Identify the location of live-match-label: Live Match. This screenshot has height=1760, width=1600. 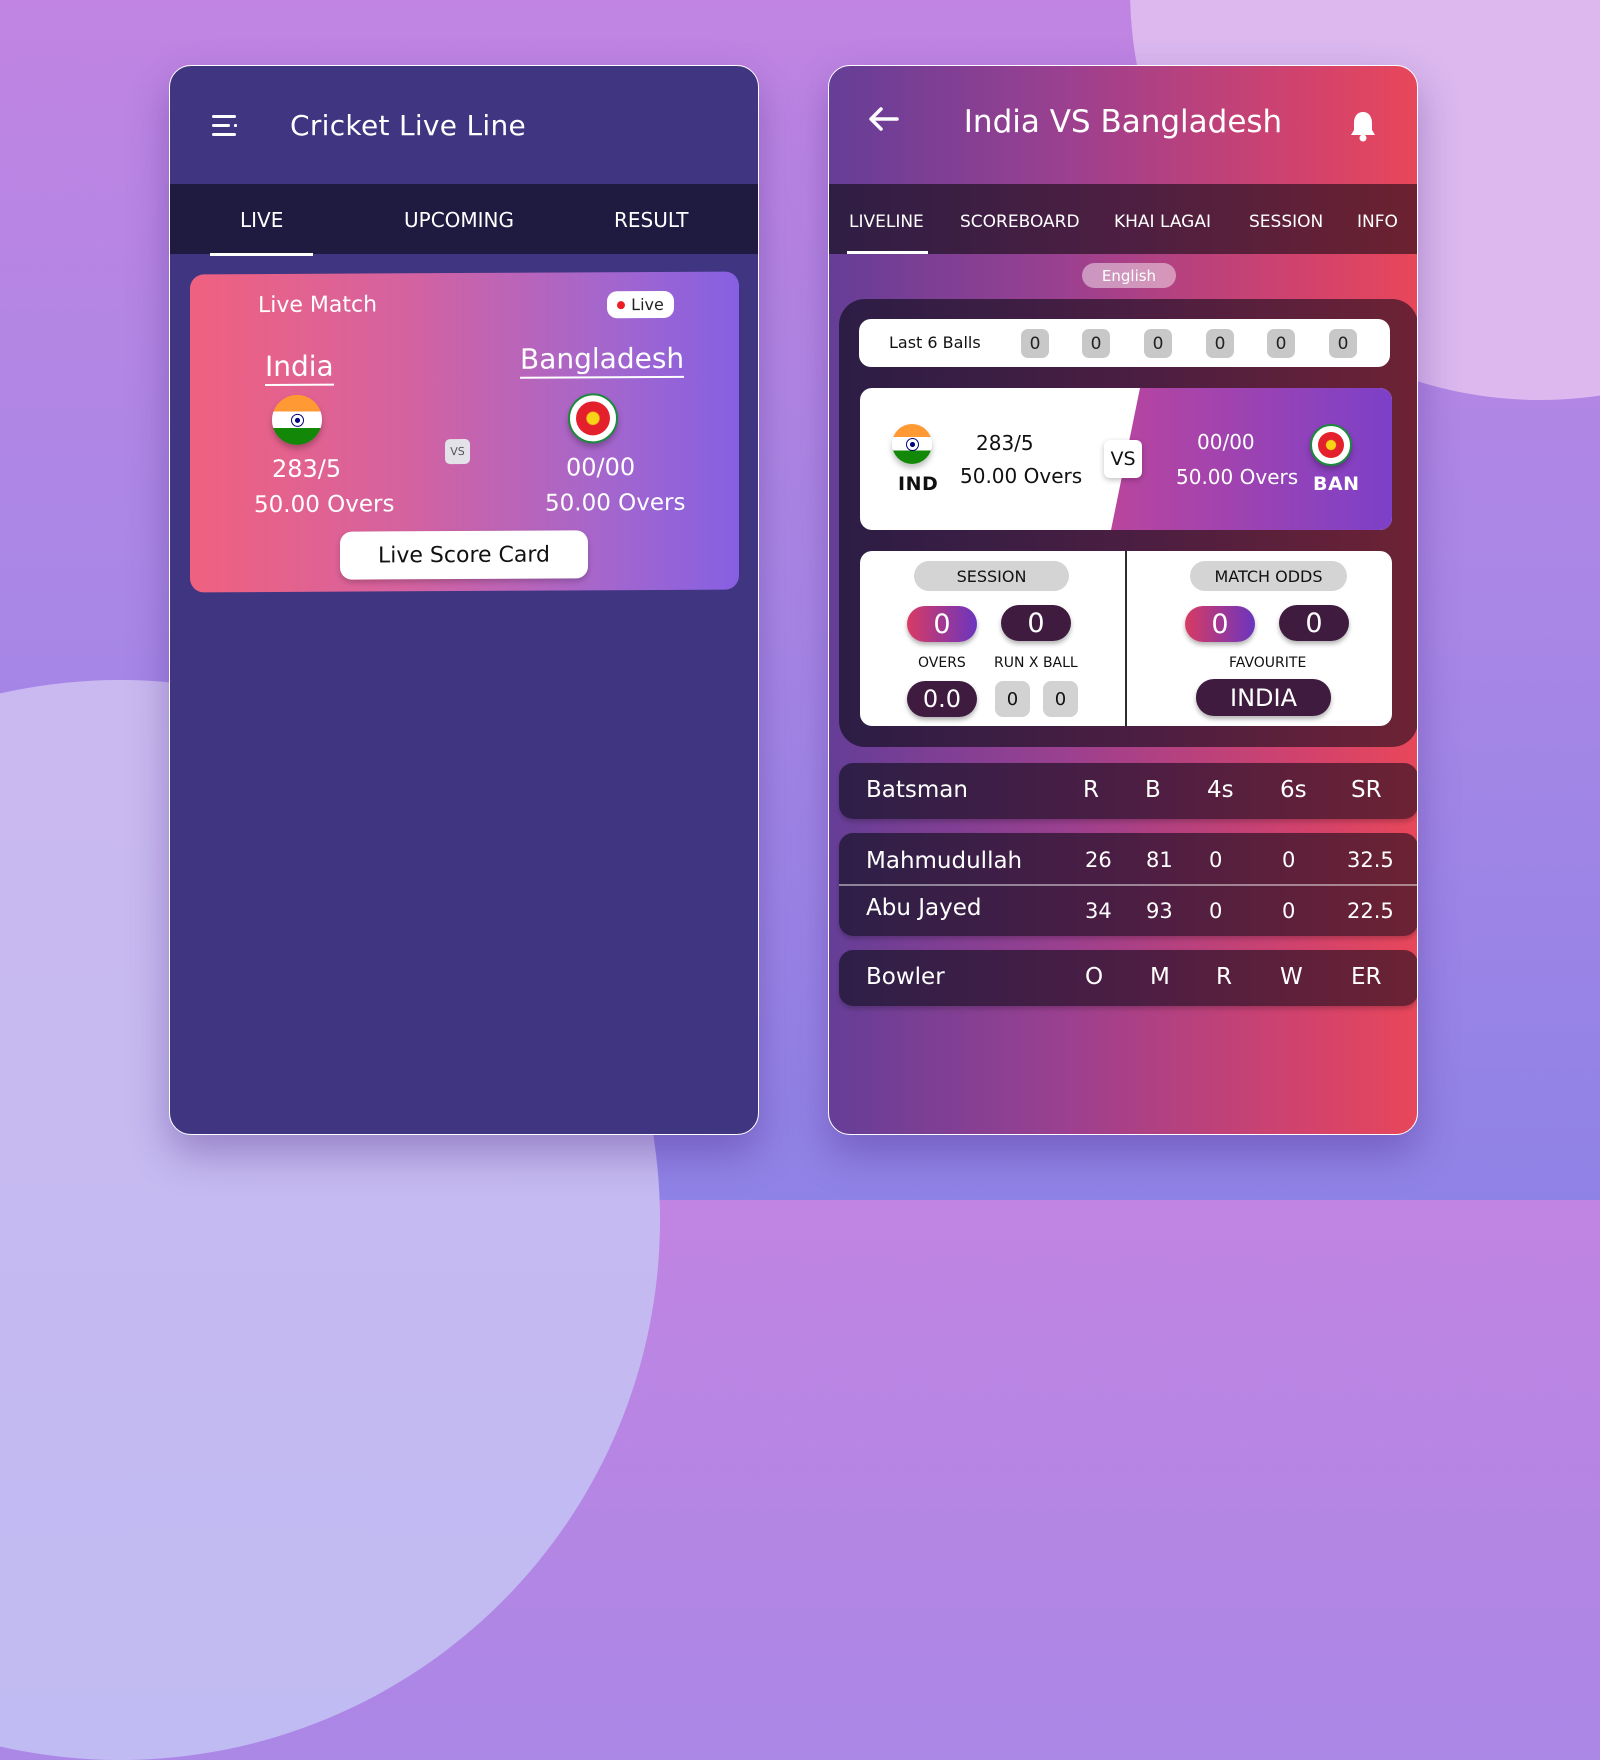
(318, 305).